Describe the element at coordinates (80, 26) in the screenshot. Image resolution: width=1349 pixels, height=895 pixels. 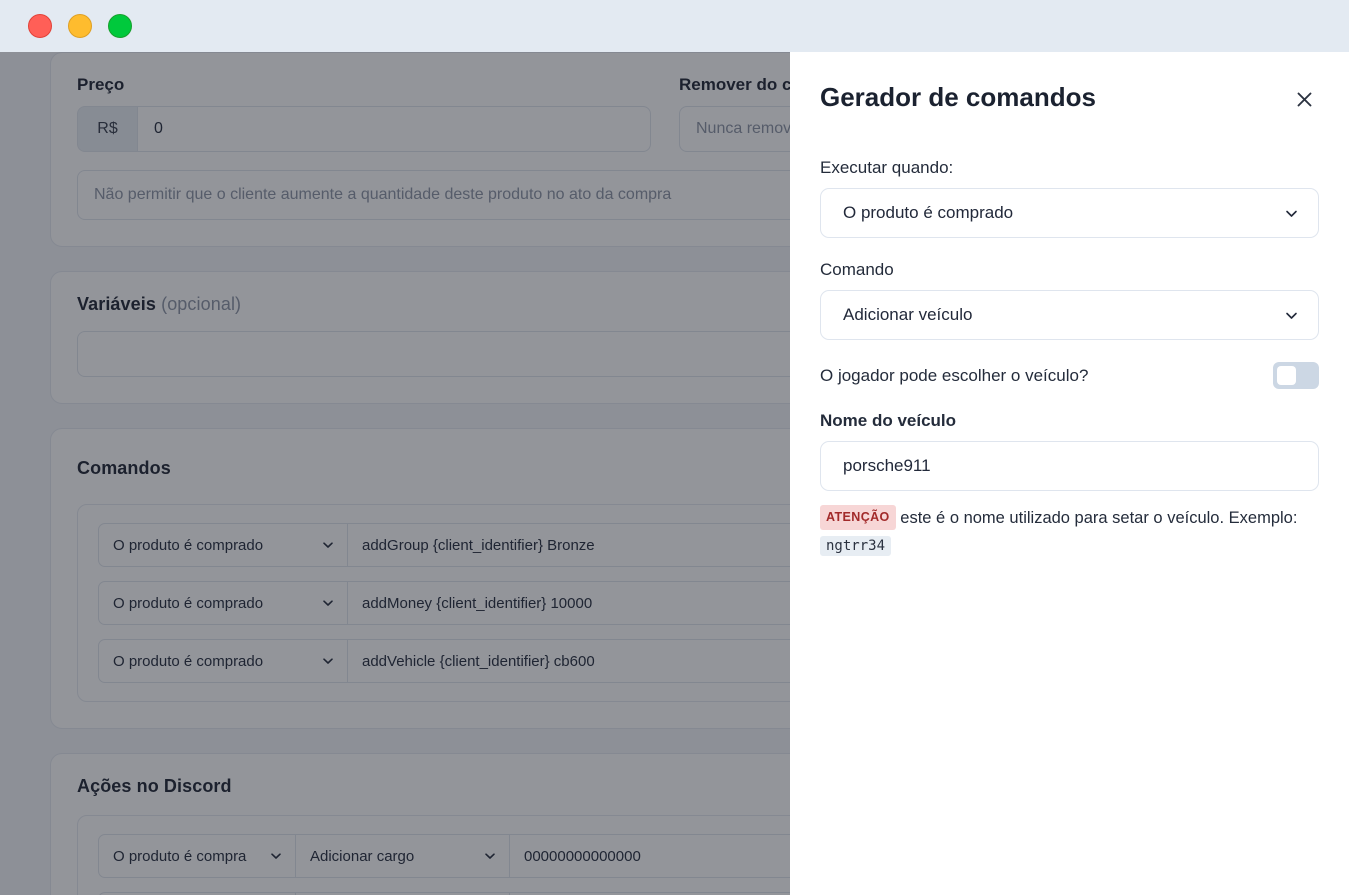
I see `minimize-dot` at that location.